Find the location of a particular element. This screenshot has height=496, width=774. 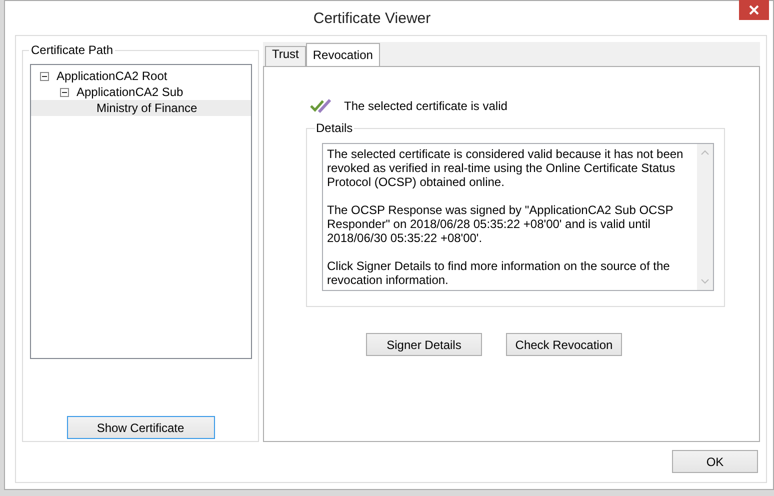

close-icon is located at coordinates (754, 10).